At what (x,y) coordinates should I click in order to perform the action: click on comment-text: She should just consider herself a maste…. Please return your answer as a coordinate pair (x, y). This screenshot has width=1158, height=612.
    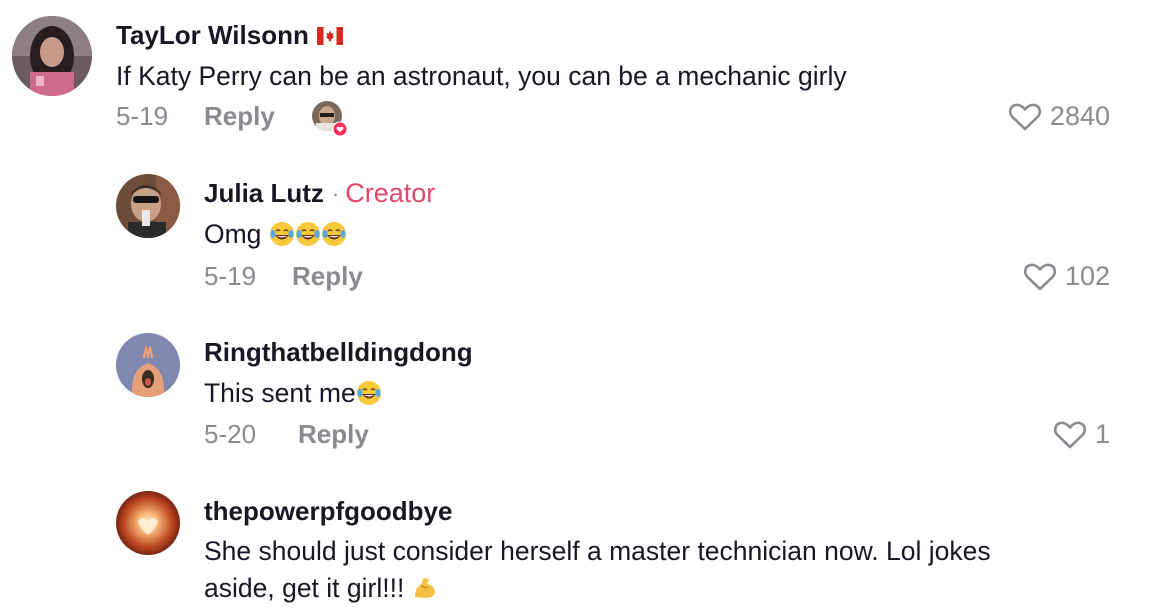
    Looking at the image, I should click on (654, 570).